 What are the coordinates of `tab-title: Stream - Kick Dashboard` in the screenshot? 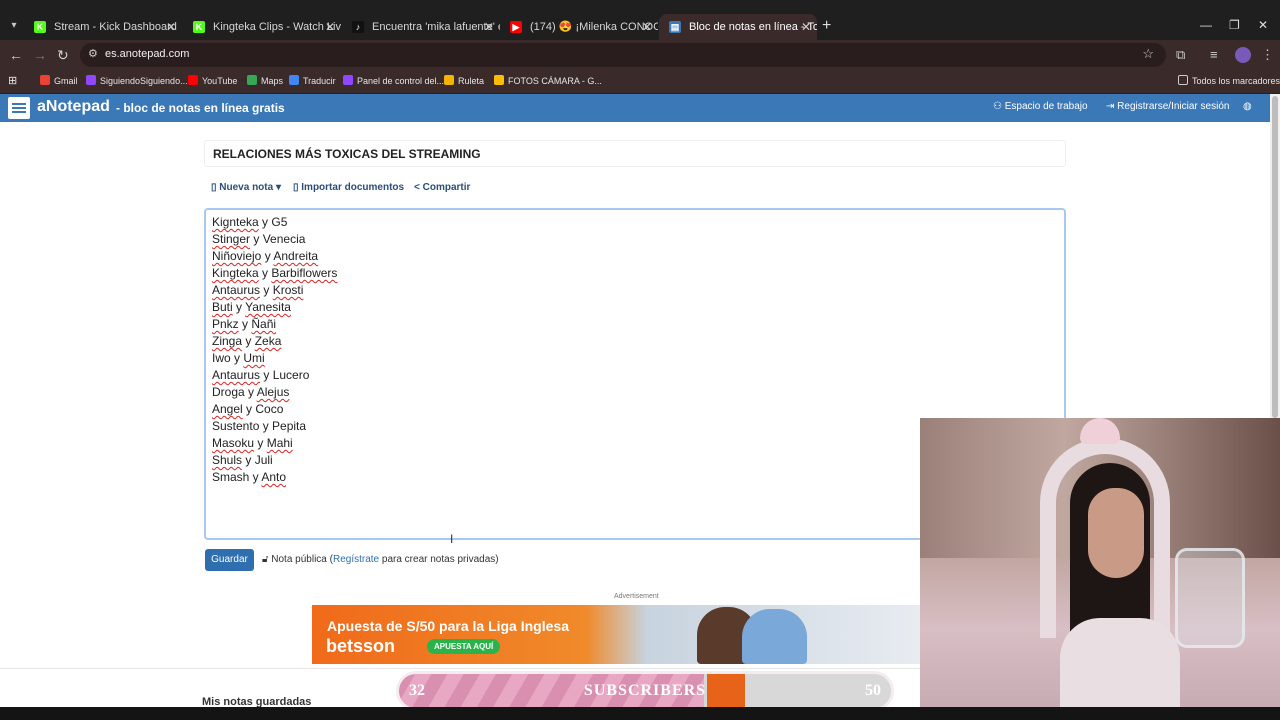 It's located at (115, 27).